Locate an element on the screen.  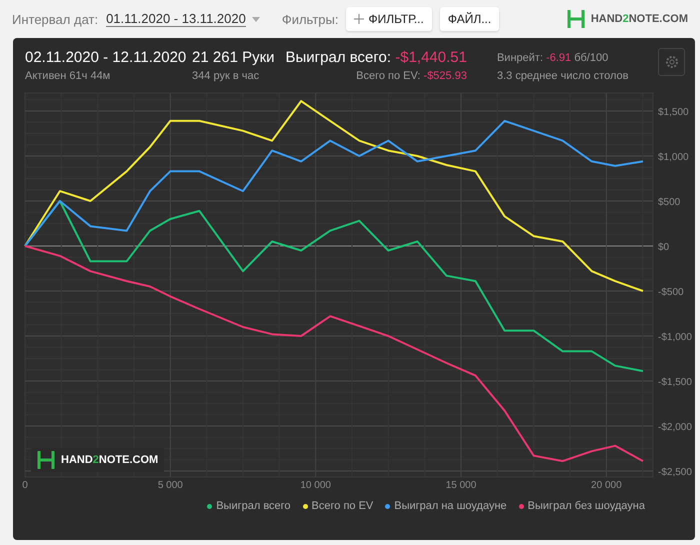
legend-item: Всего по EV is located at coordinates (338, 506).